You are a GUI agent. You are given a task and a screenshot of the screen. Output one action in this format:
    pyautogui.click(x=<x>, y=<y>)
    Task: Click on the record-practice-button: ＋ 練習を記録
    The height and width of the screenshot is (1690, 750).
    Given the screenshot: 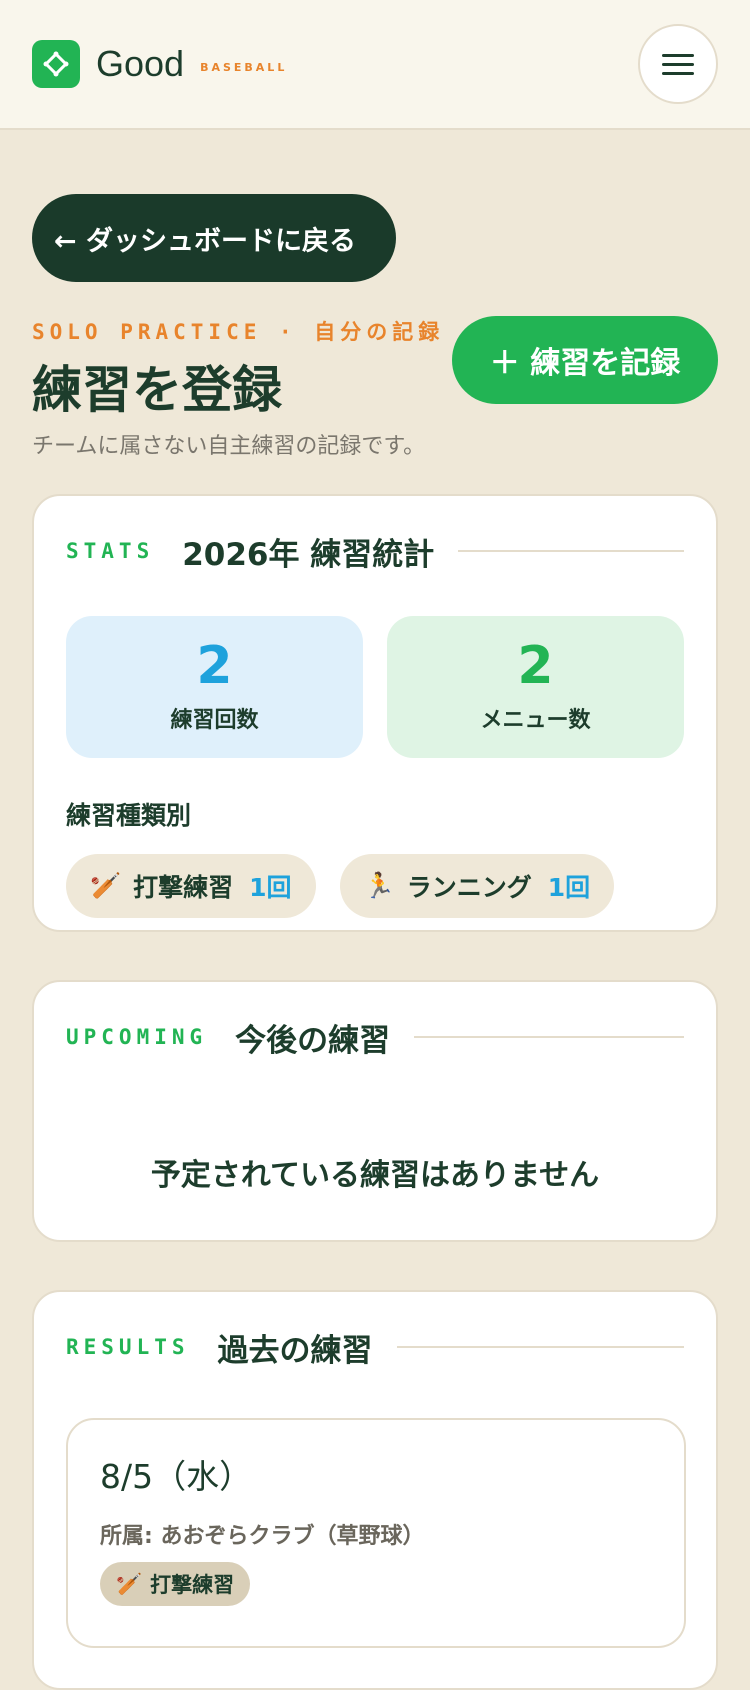 What is the action you would take?
    pyautogui.click(x=585, y=360)
    